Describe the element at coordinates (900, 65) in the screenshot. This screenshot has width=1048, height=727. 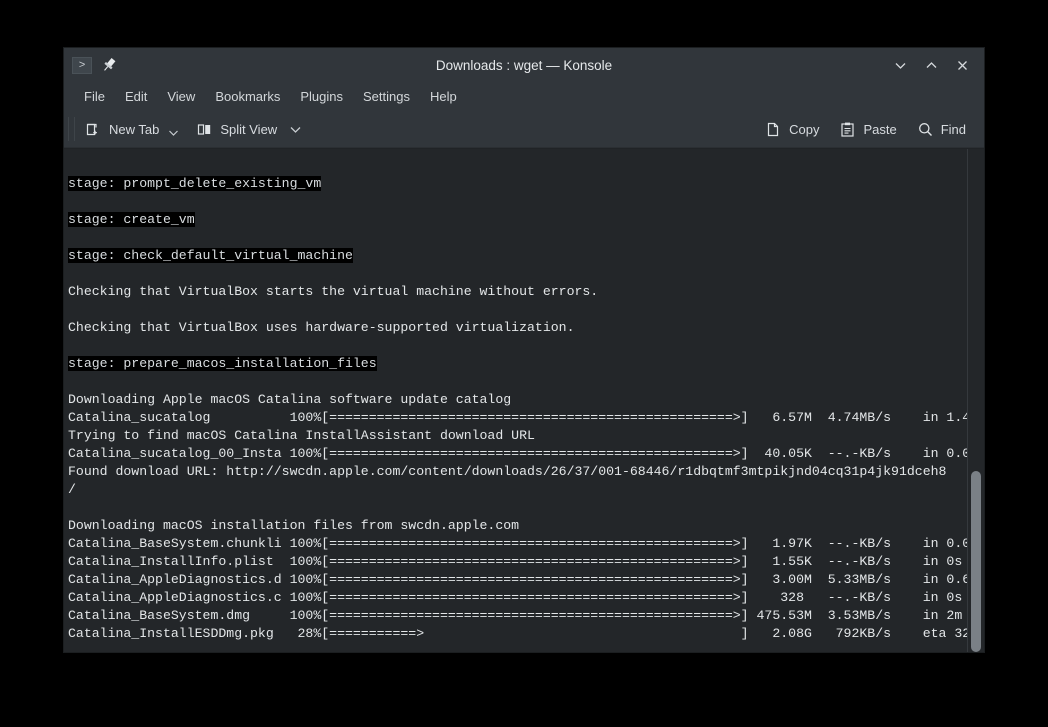
I see `minimize-icon` at that location.